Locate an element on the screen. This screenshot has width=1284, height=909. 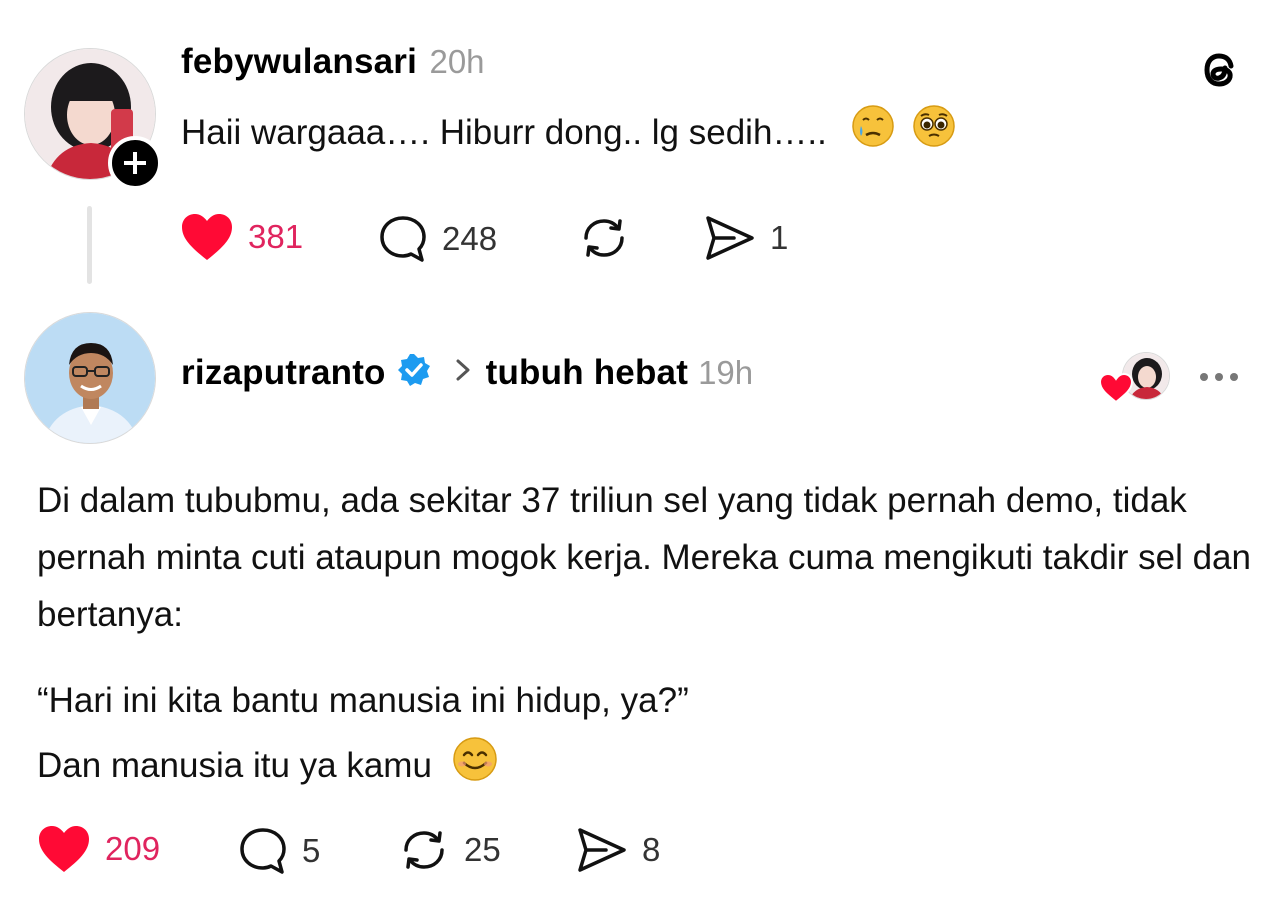
share-count: 8 is located at coordinates (651, 849).